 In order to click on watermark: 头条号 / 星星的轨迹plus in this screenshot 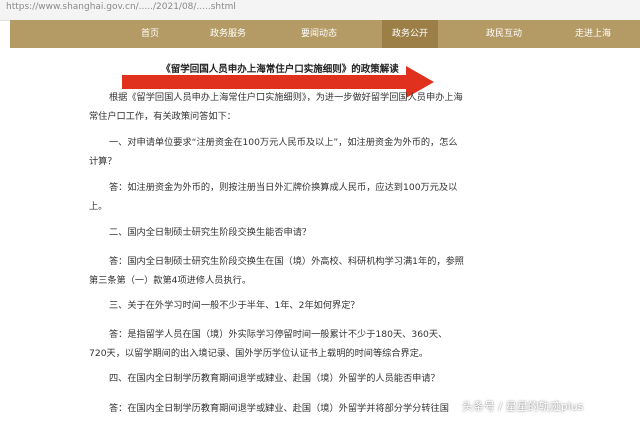, I will do `click(523, 406)`.